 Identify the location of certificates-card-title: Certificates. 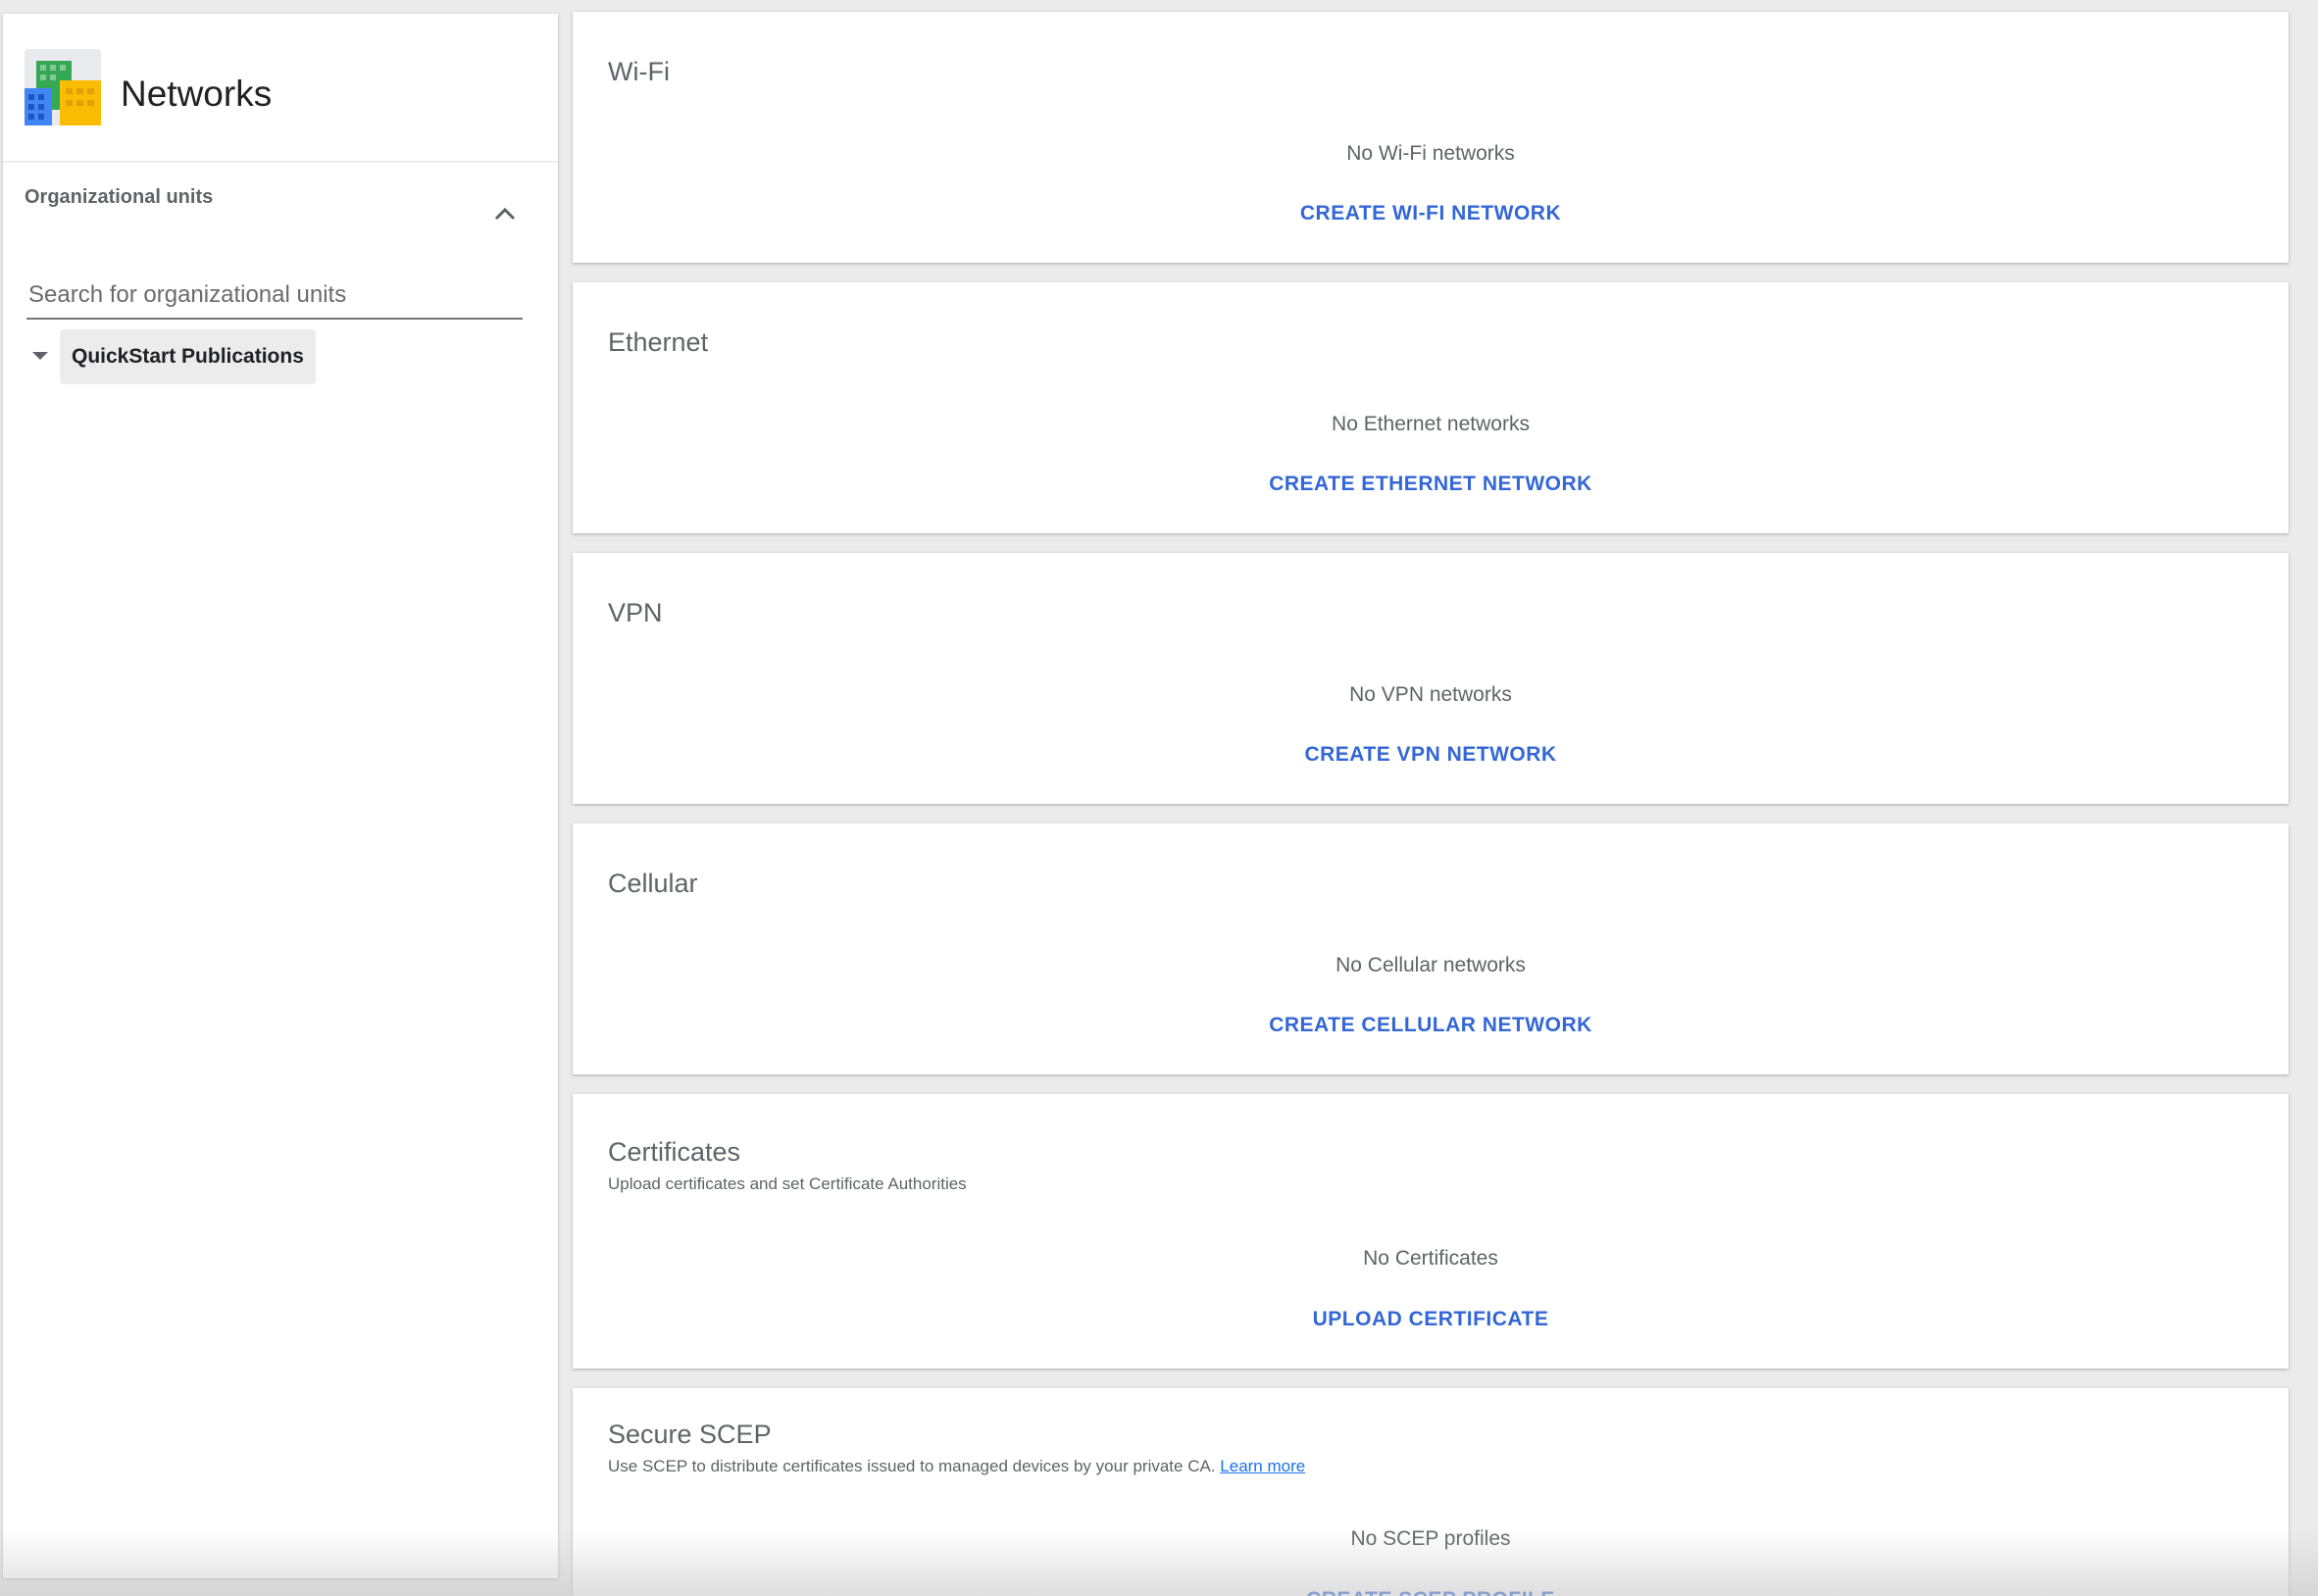
(674, 1152).